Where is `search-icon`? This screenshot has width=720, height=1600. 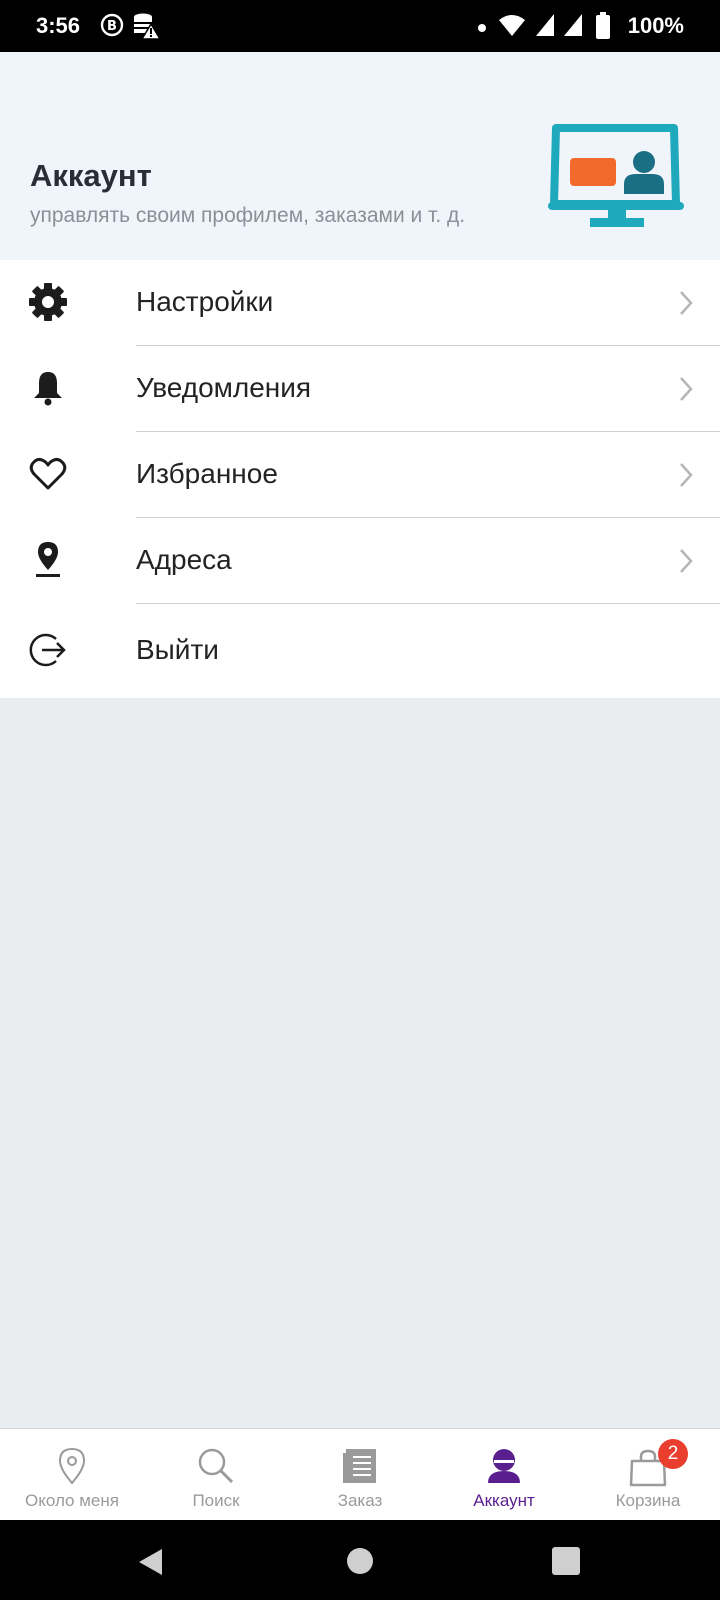
search-icon is located at coordinates (216, 1468).